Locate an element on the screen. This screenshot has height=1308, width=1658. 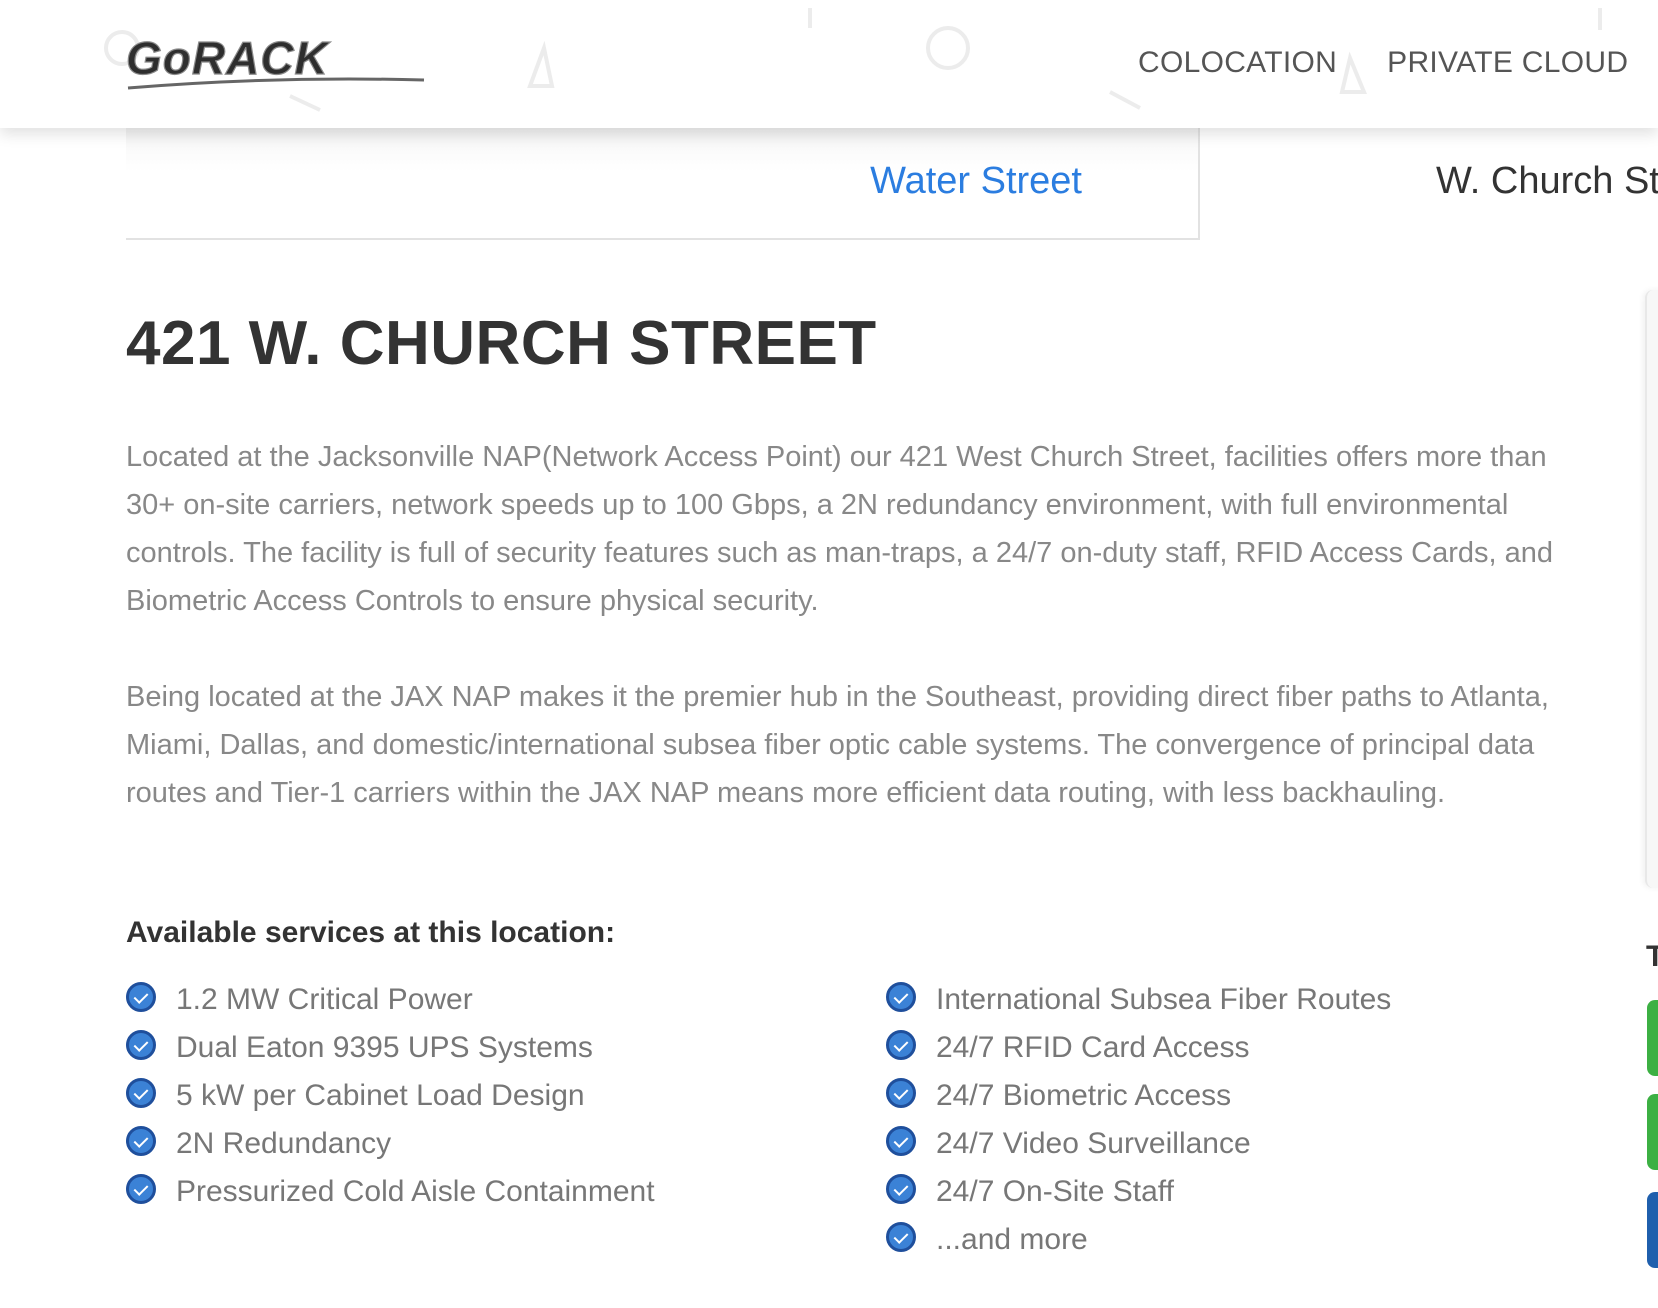
svg-text: GoRACK is located at coordinates (228, 58).